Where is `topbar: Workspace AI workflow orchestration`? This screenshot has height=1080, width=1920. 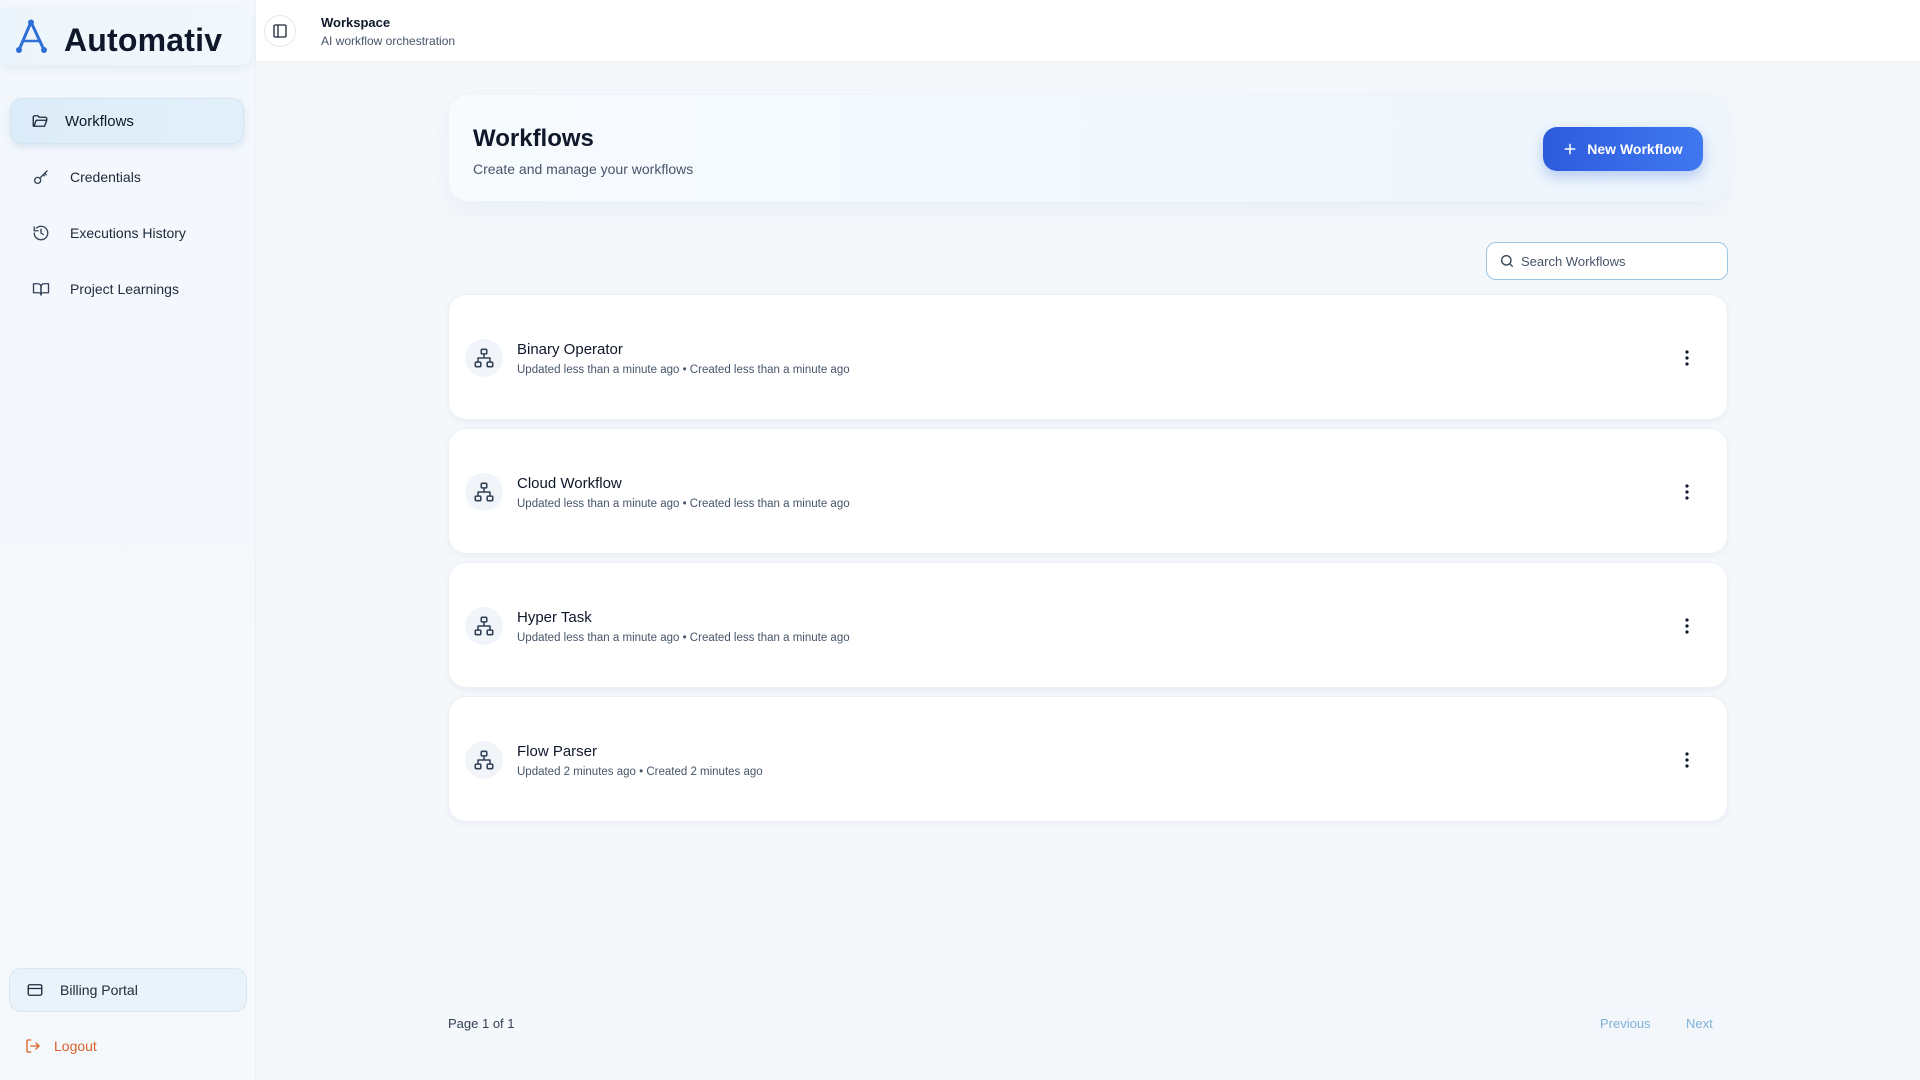 topbar: Workspace AI workflow orchestration is located at coordinates (1088, 31).